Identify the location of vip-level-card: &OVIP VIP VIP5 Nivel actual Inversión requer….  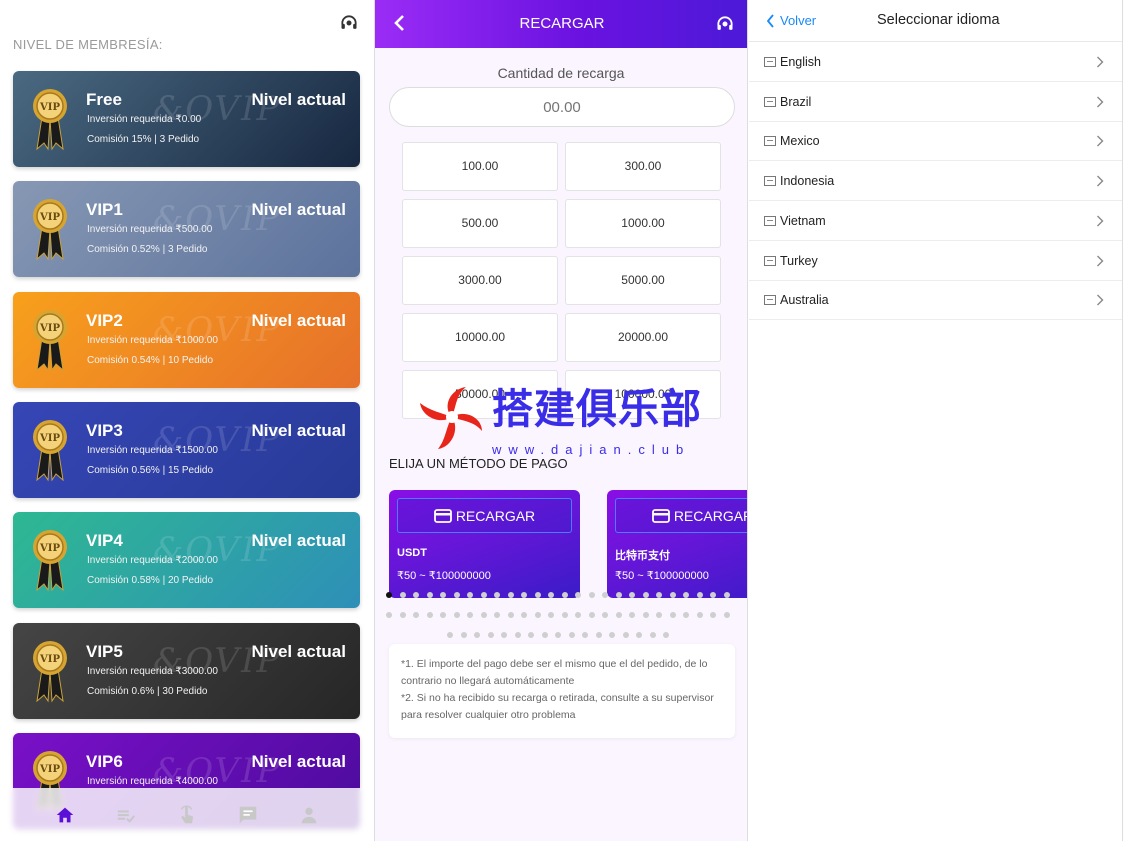
(186, 670).